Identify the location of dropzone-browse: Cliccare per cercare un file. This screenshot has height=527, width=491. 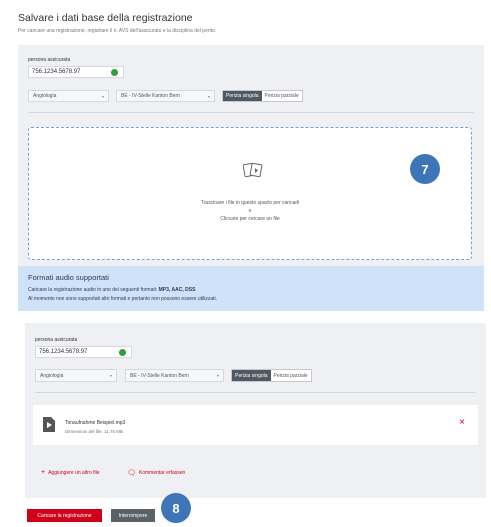
(250, 219).